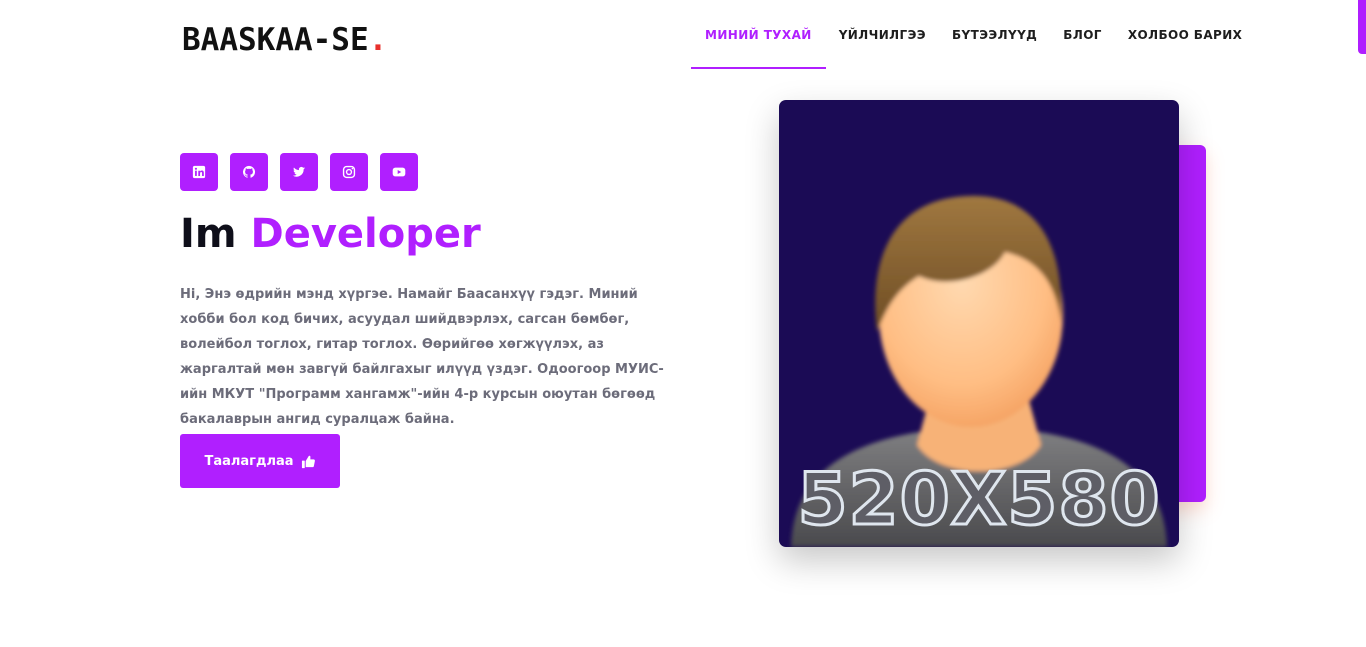 This screenshot has height=647, width=1366. Describe the element at coordinates (882, 35) in the screenshot. I see `nav-item-services: ҮЙЛЧИЛГЭЭ` at that location.